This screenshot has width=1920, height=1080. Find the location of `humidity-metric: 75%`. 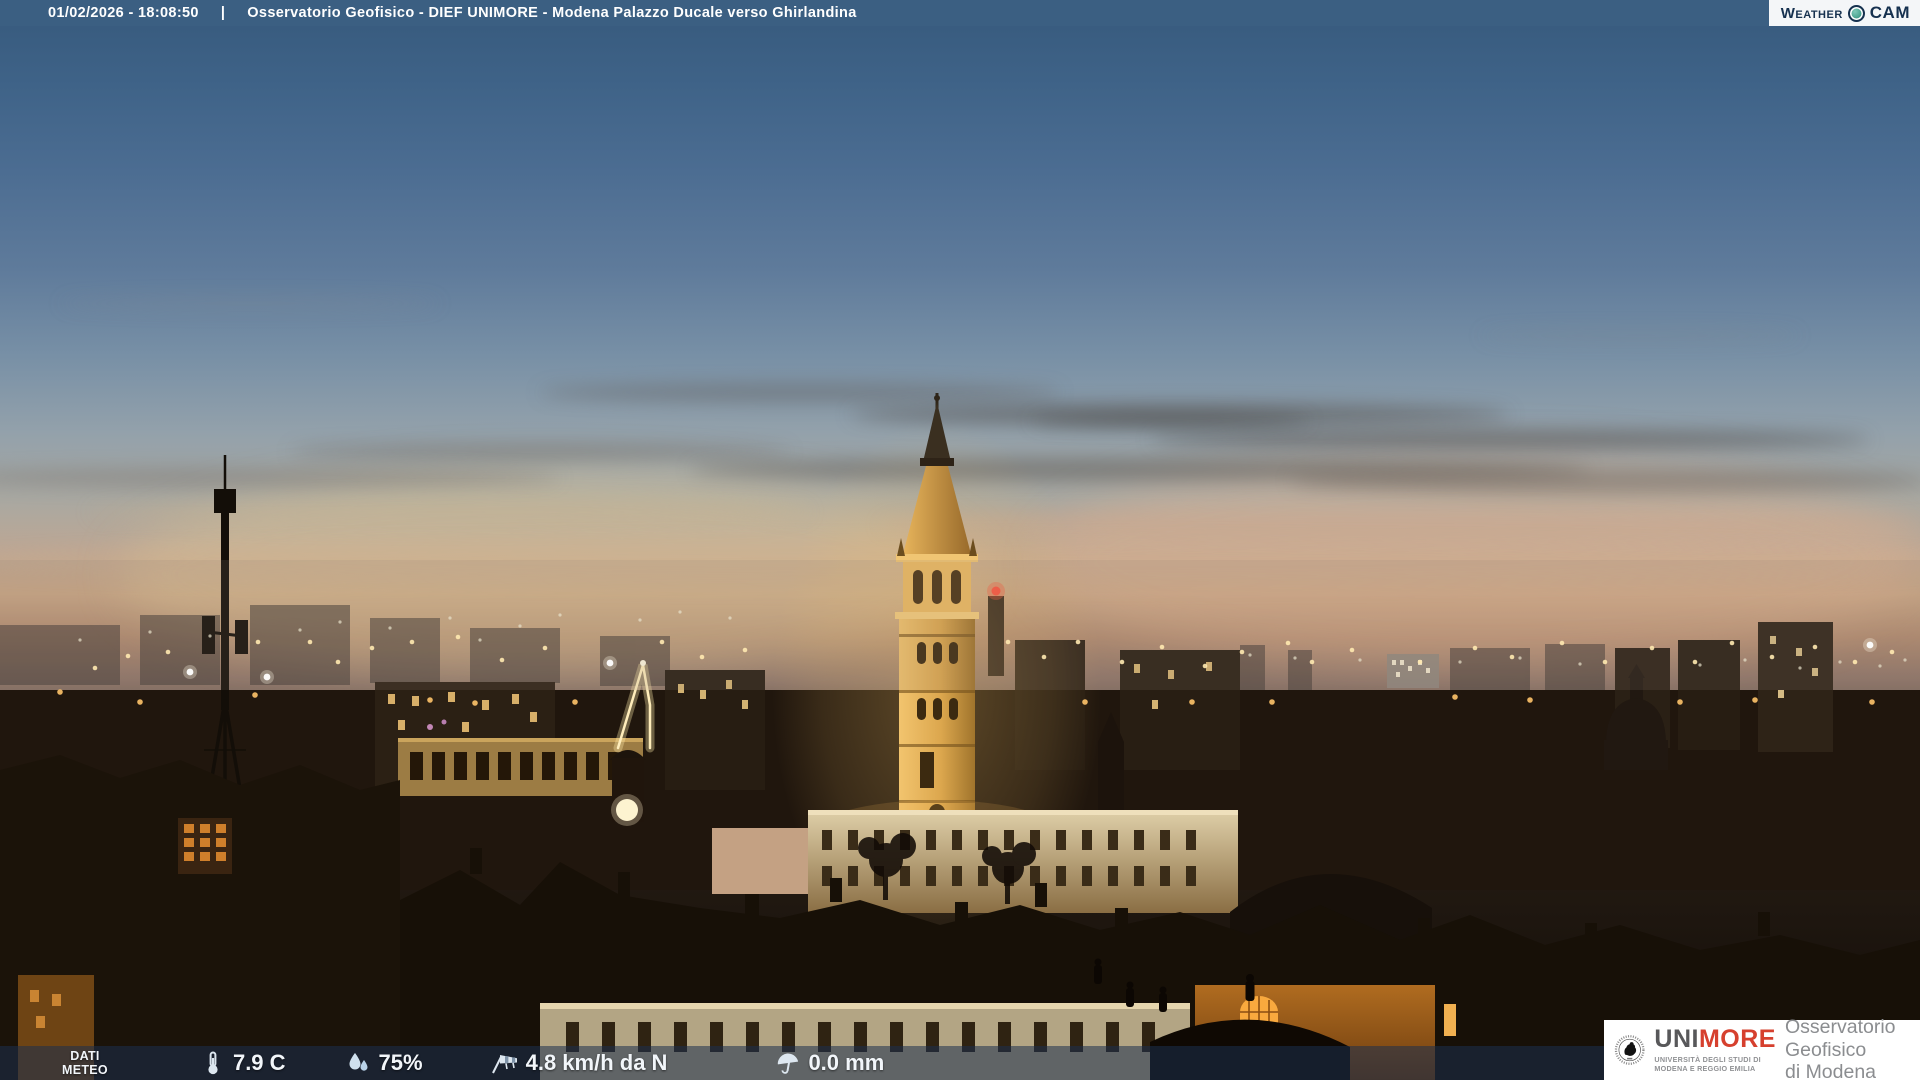

humidity-metric: 75% is located at coordinates (384, 1063).